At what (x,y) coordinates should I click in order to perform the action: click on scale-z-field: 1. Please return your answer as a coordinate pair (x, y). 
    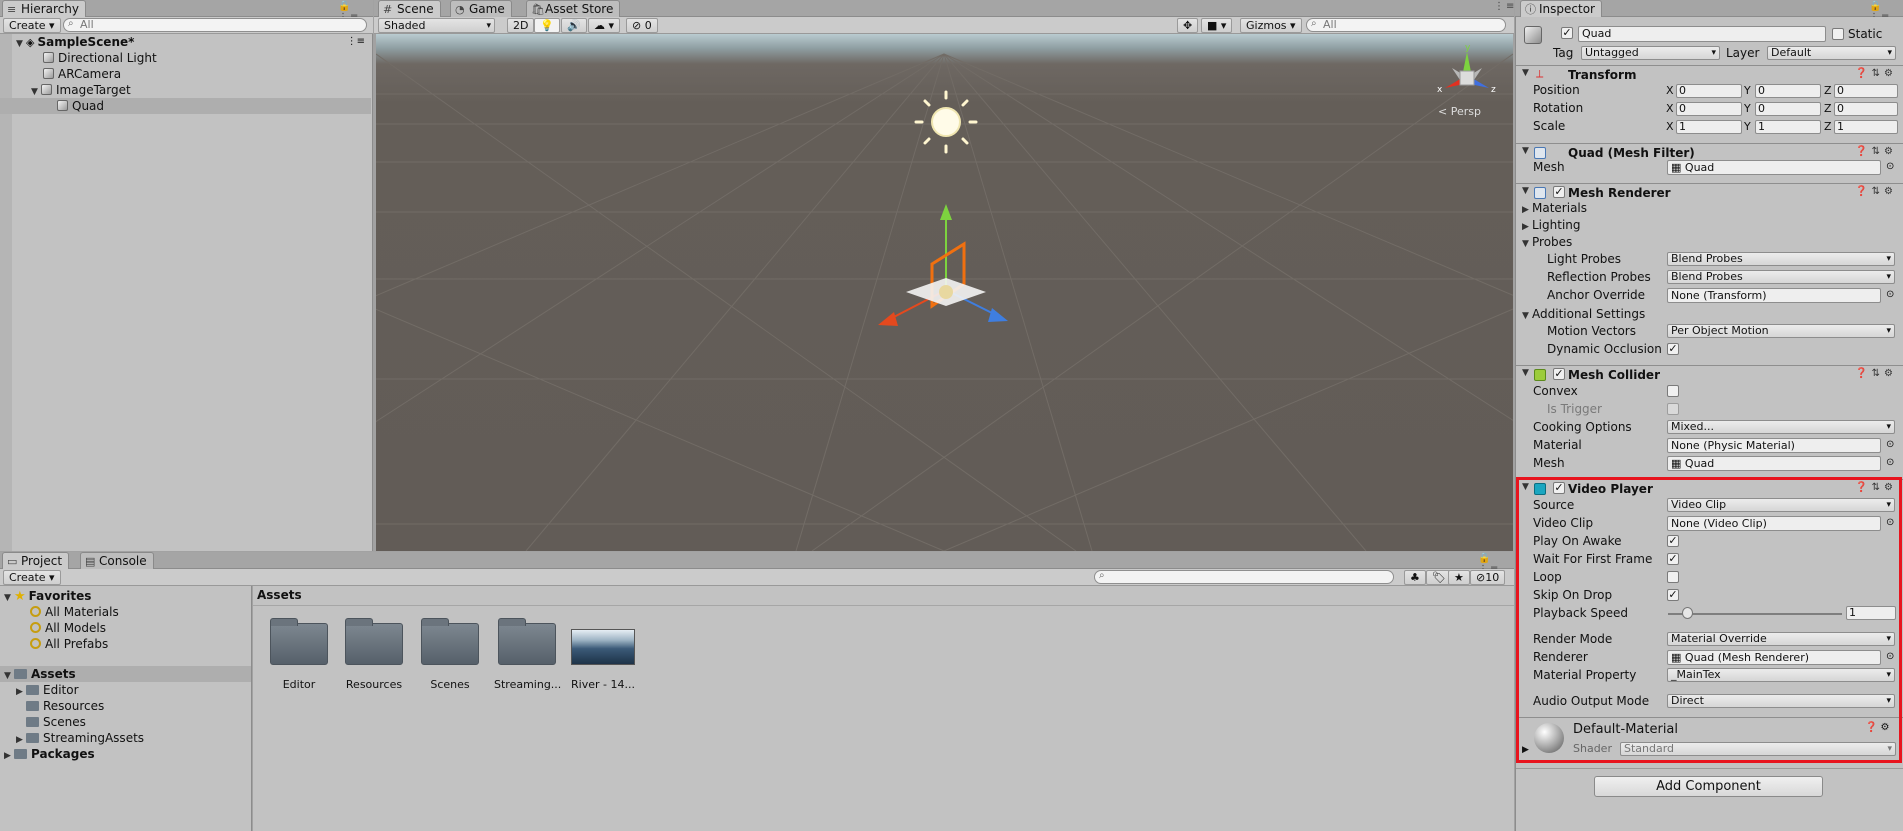
    Looking at the image, I should click on (1866, 127).